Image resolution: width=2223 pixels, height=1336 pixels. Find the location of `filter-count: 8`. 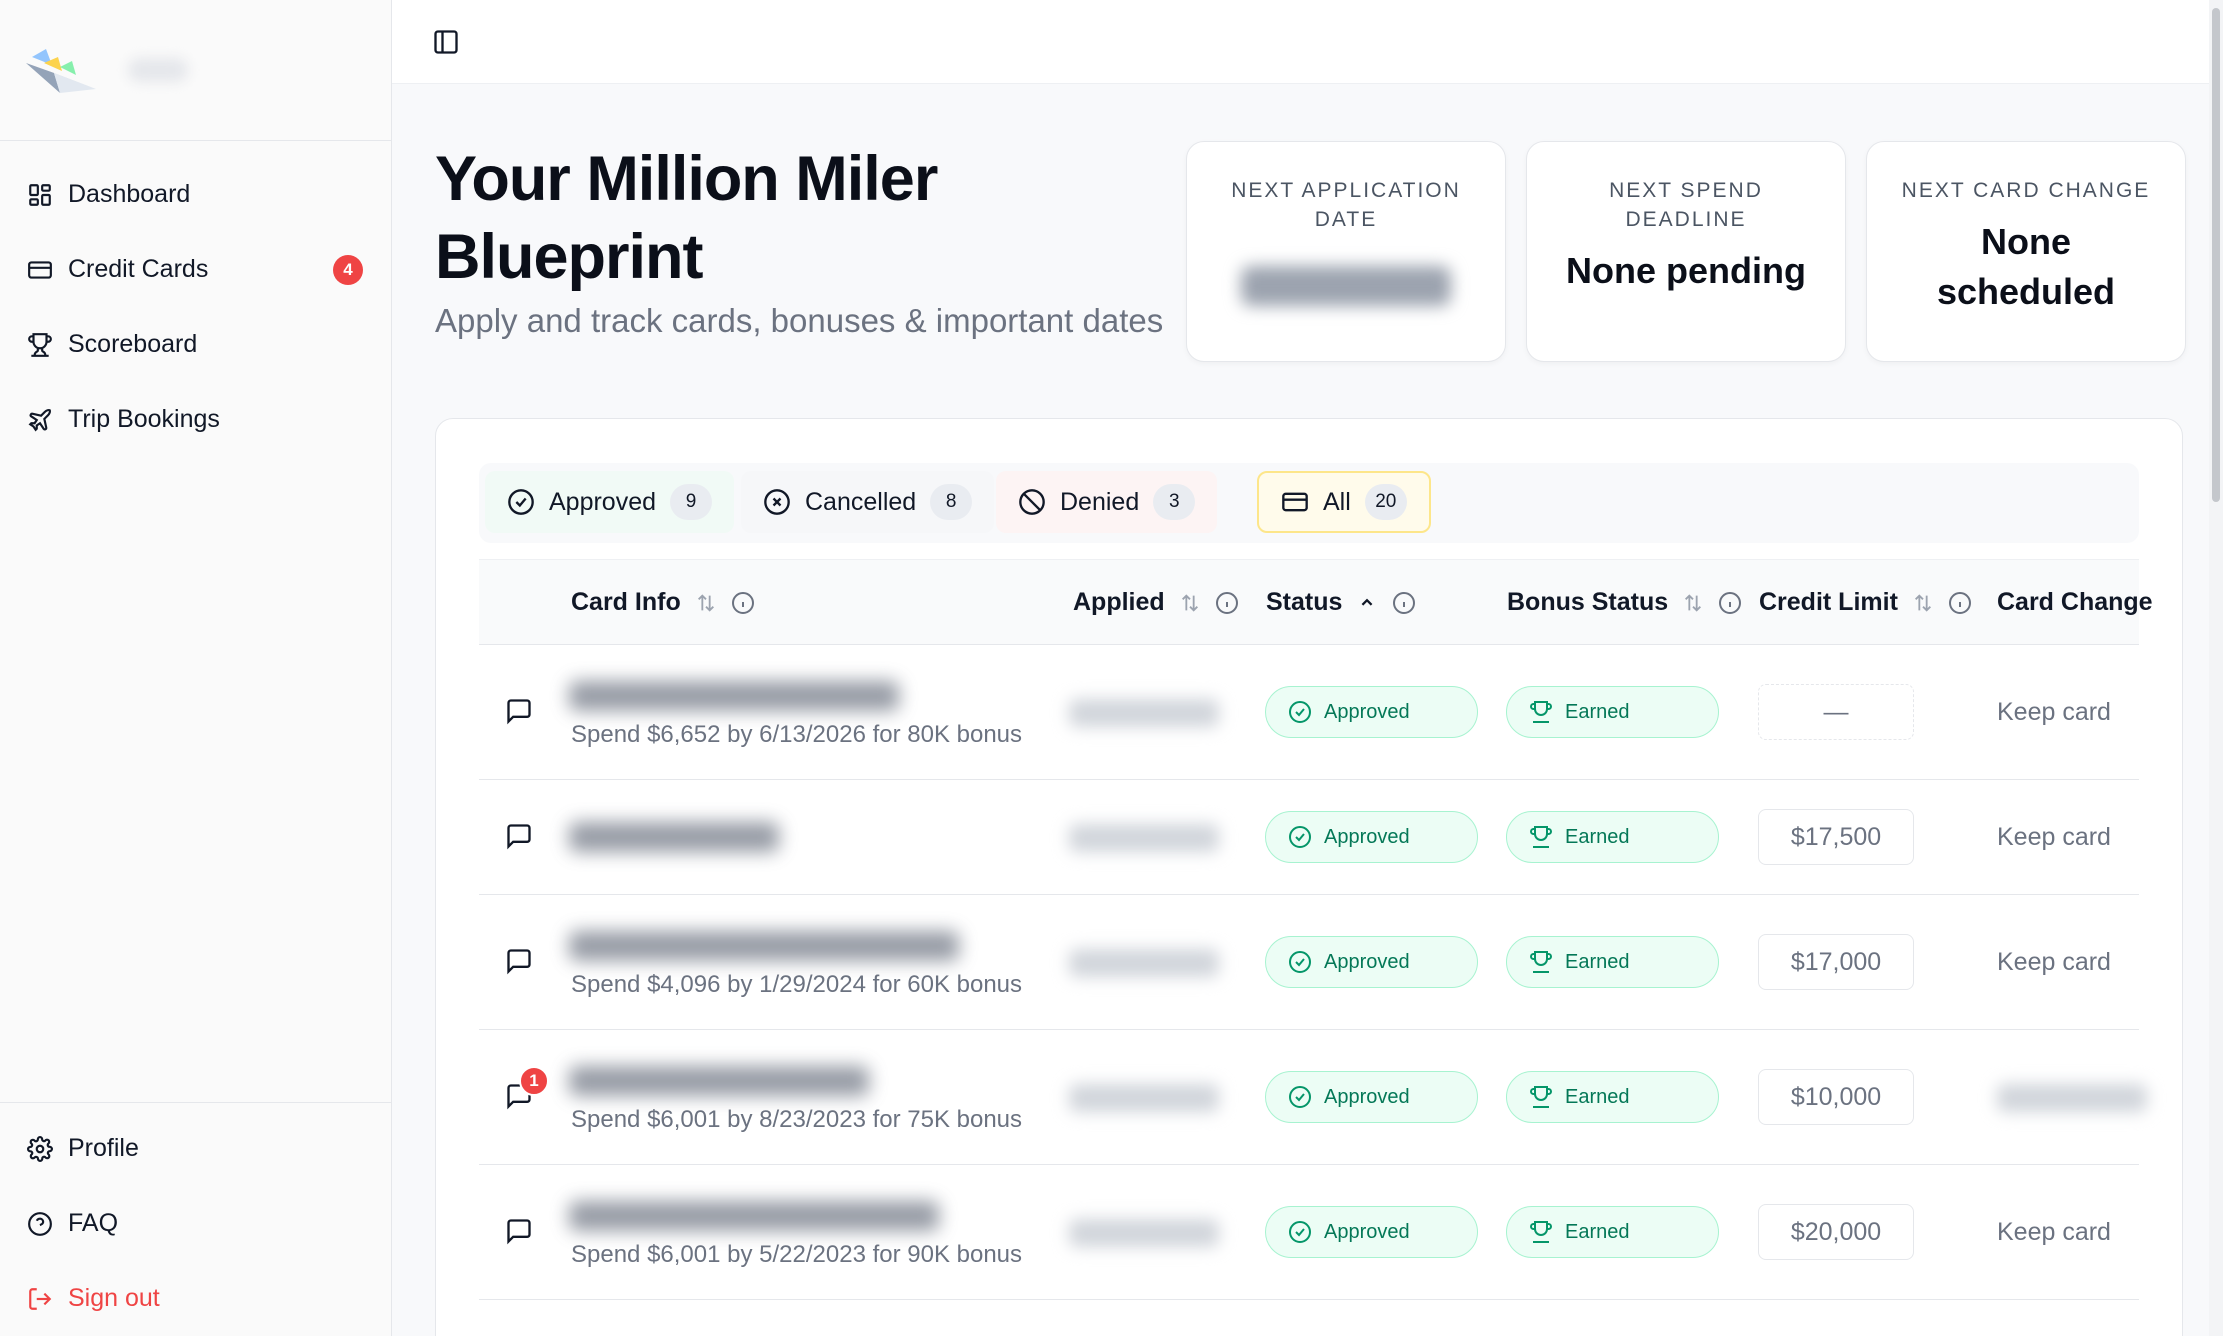

filter-count: 8 is located at coordinates (951, 502).